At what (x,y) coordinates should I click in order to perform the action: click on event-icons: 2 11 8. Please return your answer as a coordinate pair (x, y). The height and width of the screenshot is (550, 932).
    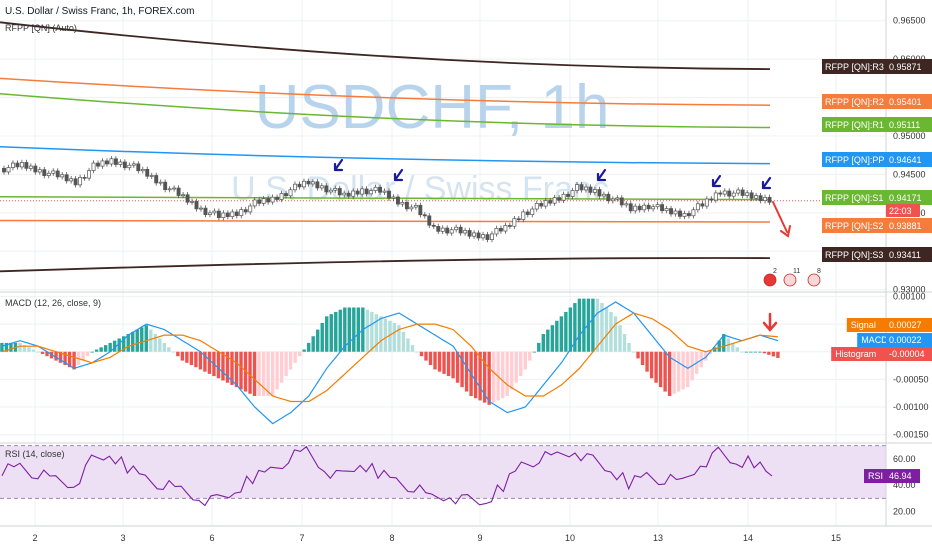
    Looking at the image, I should click on (792, 277).